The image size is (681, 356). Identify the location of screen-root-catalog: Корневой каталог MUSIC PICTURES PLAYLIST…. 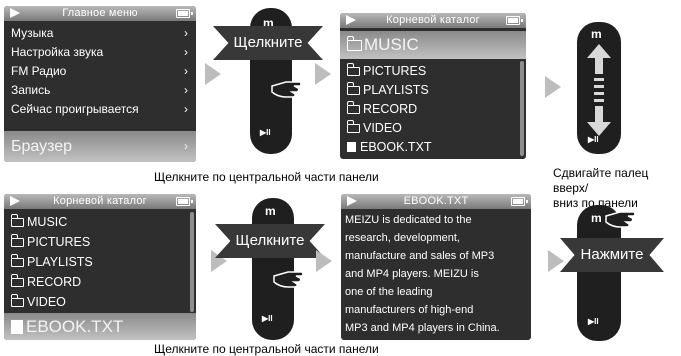
(433, 86).